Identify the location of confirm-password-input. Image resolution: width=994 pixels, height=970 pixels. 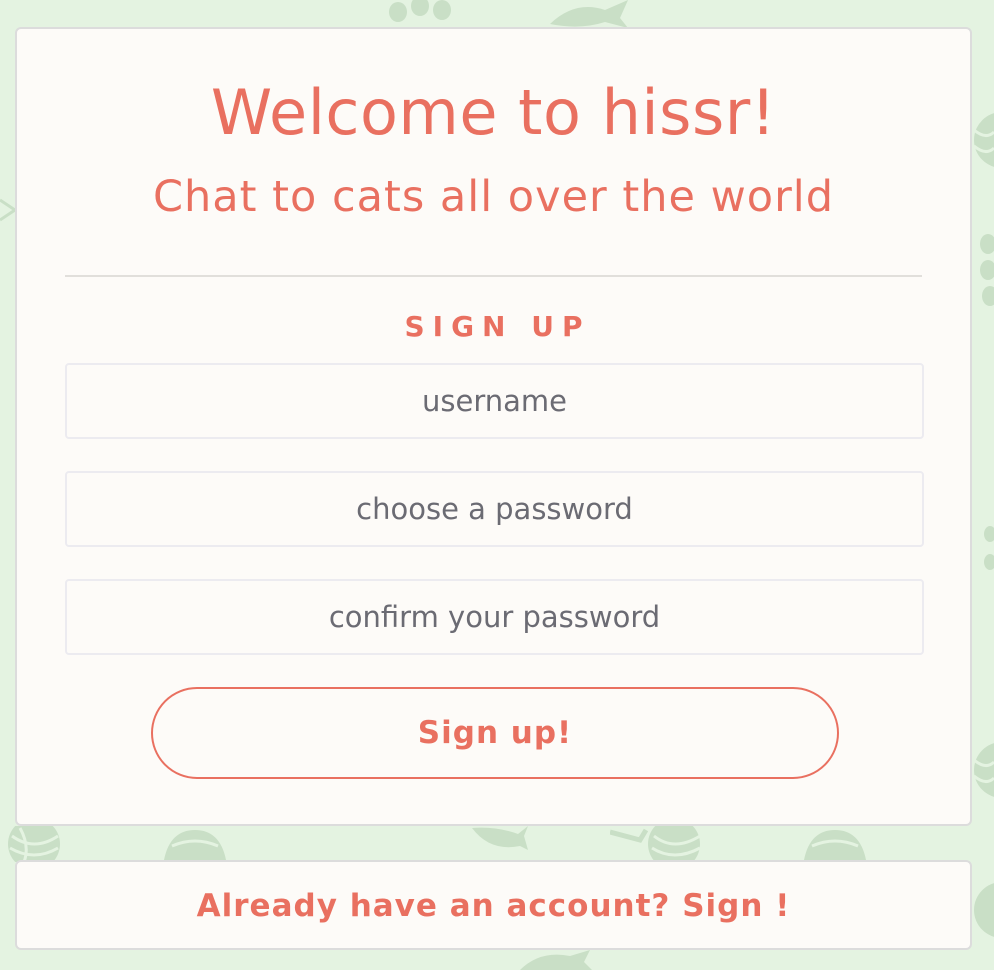
(494, 617).